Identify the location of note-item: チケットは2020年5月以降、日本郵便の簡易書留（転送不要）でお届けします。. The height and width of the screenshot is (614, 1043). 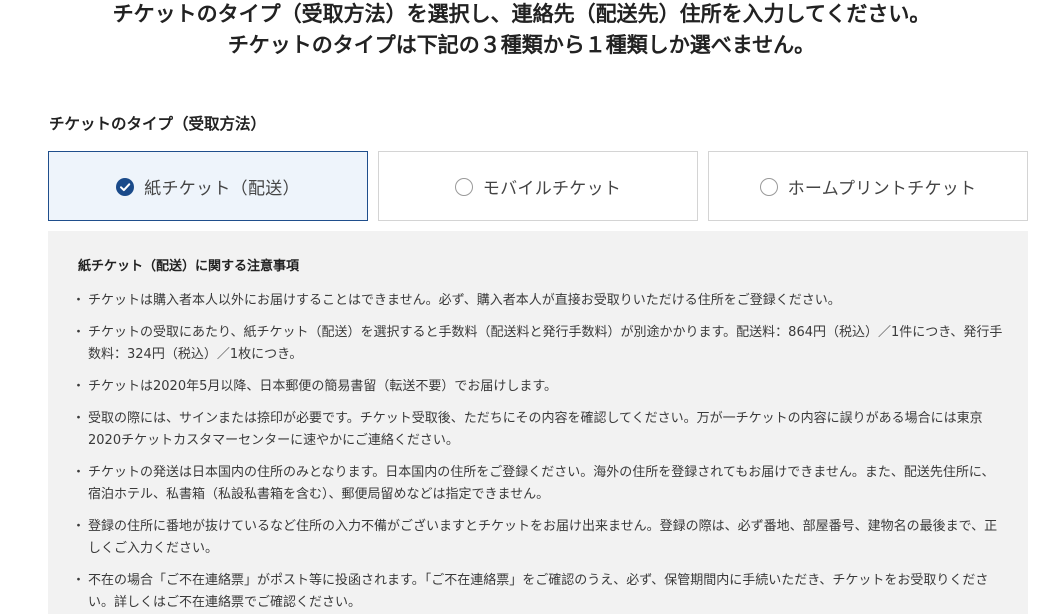
(539, 387).